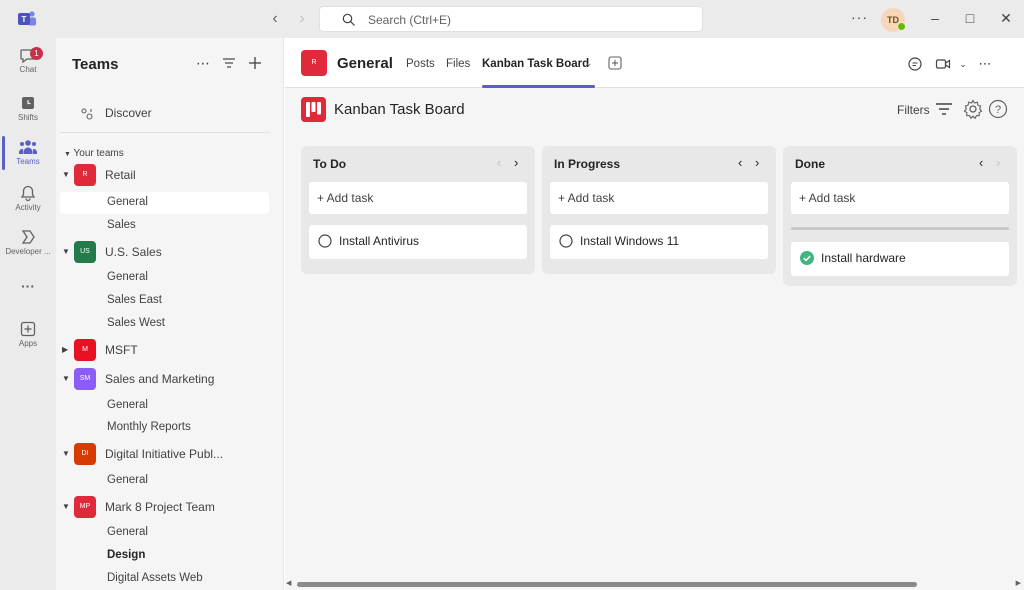 The height and width of the screenshot is (590, 1024). What do you see at coordinates (418, 242) in the screenshot?
I see `task-card: Install Antivirus` at bounding box center [418, 242].